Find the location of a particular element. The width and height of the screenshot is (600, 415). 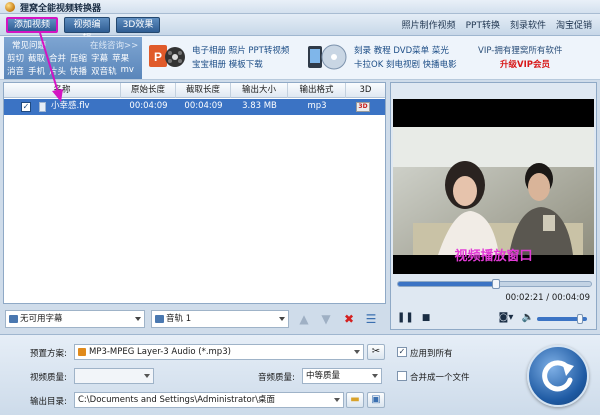

app-logo-icon is located at coordinates (10, 7).